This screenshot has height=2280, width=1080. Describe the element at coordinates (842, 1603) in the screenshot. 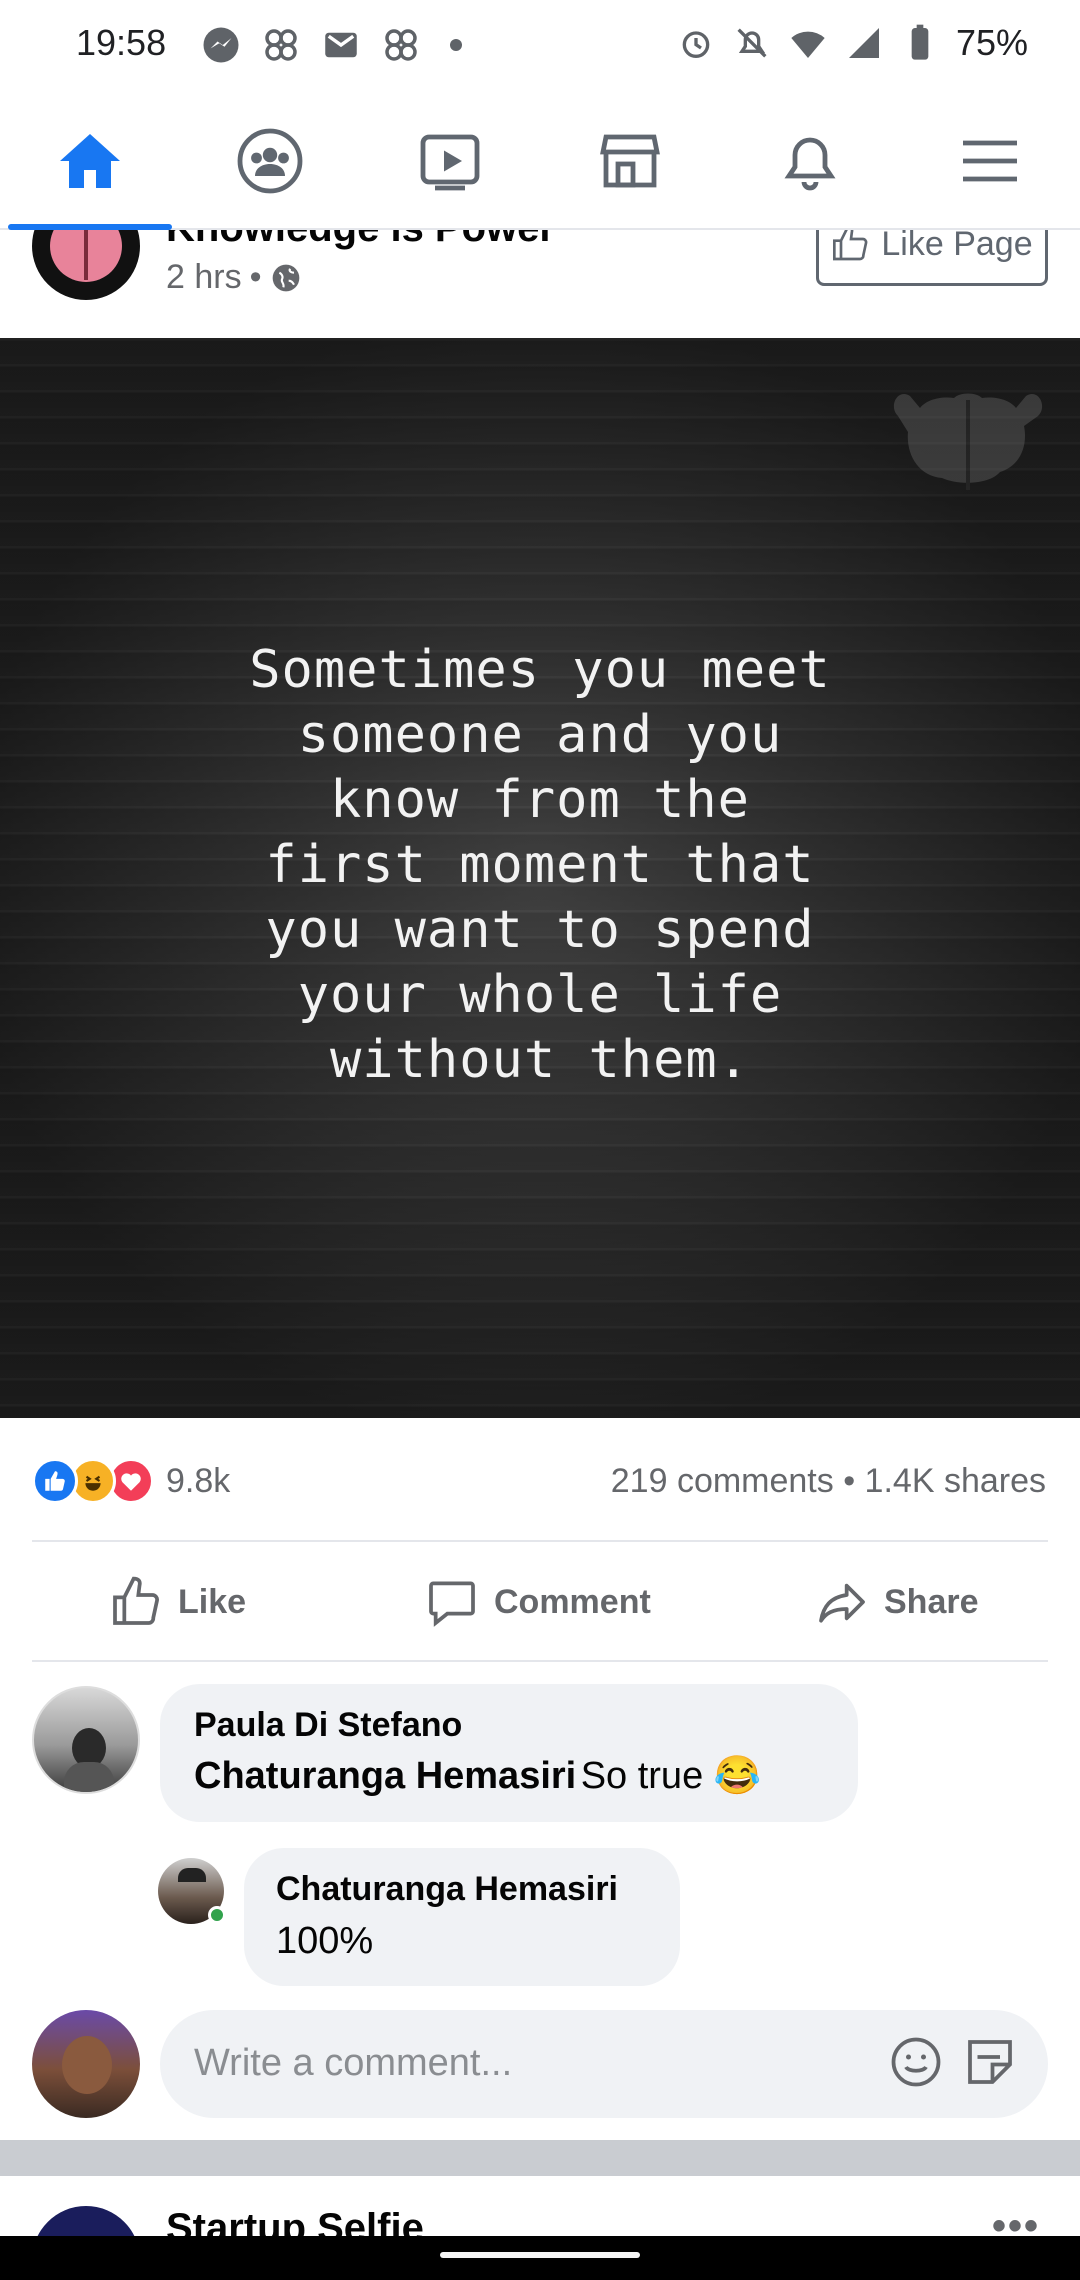

I see `share-icon` at that location.